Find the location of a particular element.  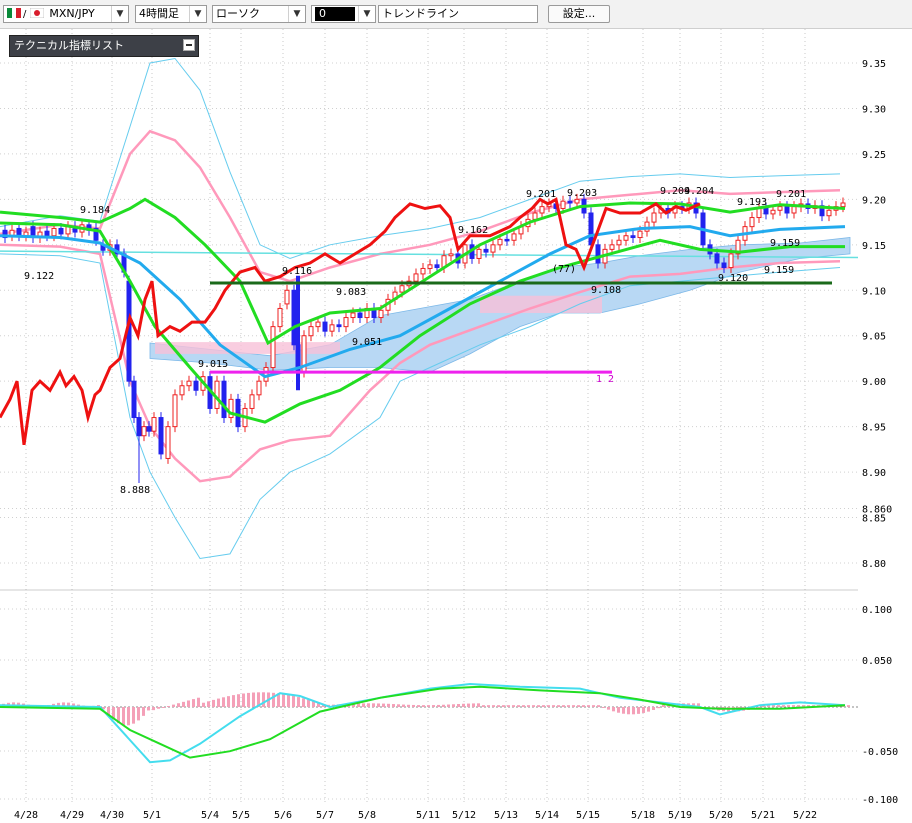

minimize-icon is located at coordinates (189, 45).